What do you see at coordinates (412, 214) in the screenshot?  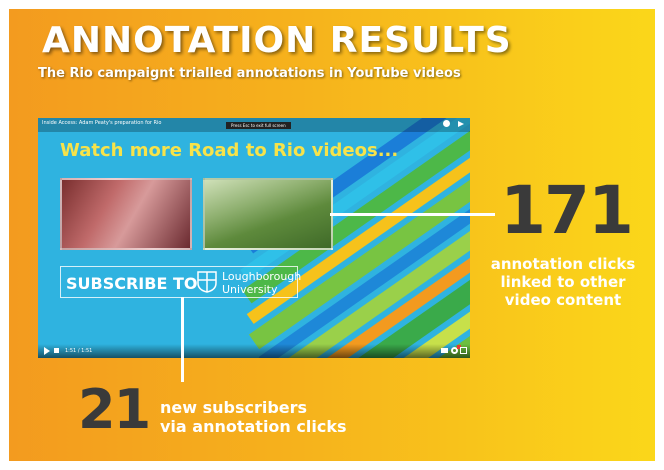 I see `connector-line-clicks` at bounding box center [412, 214].